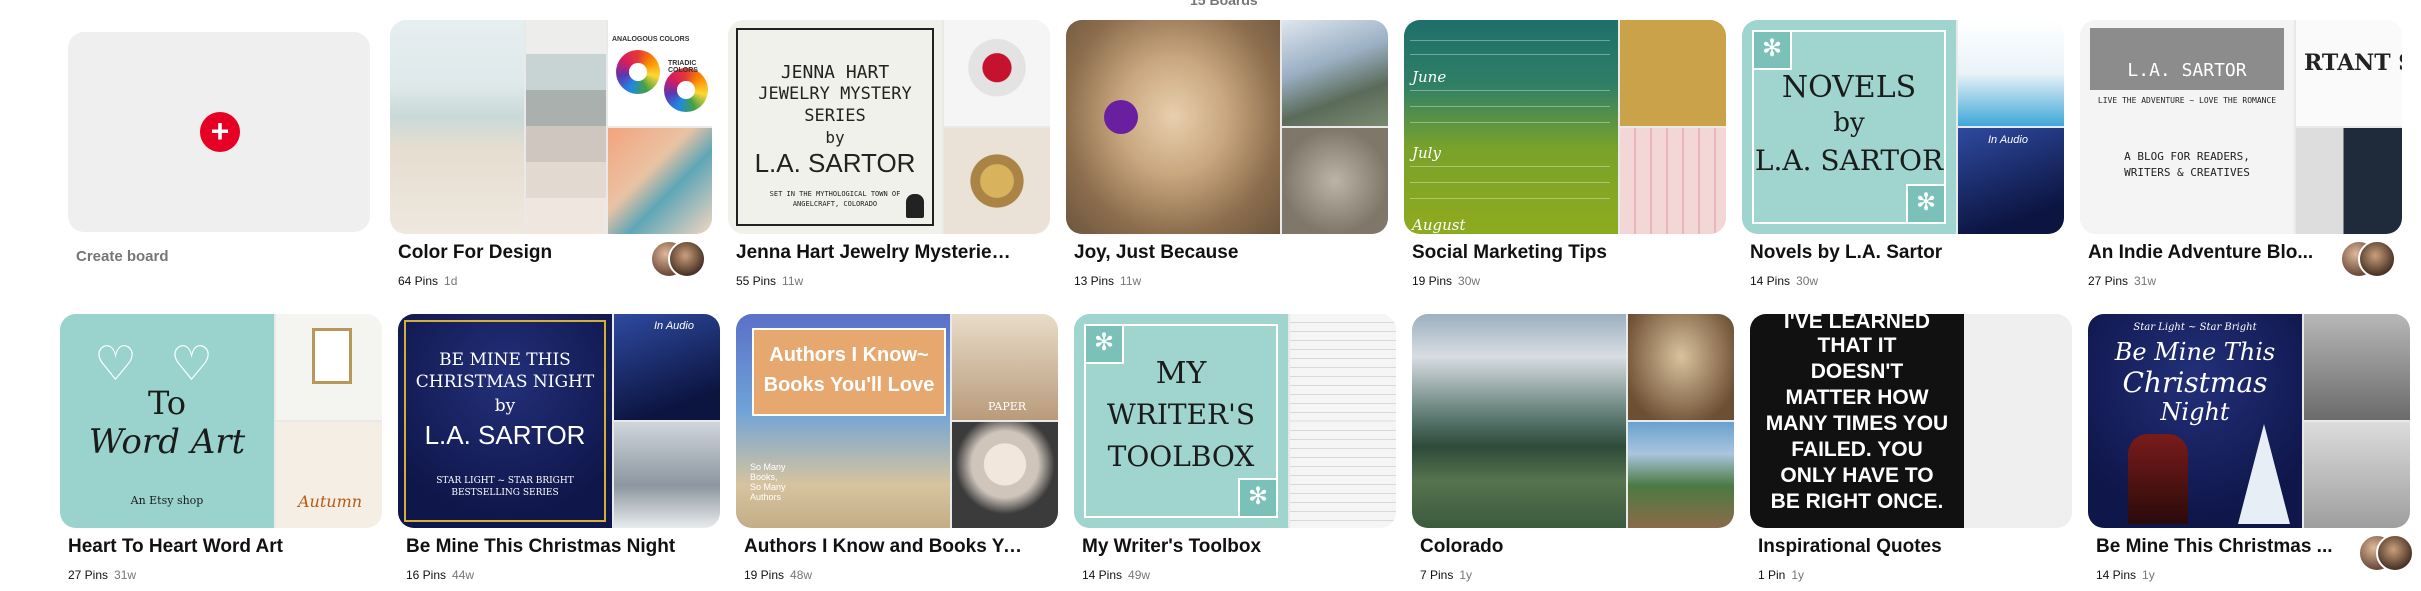 The width and height of the screenshot is (2421, 591). What do you see at coordinates (1772, 575) in the screenshot?
I see `pin-count: 1 Pin` at bounding box center [1772, 575].